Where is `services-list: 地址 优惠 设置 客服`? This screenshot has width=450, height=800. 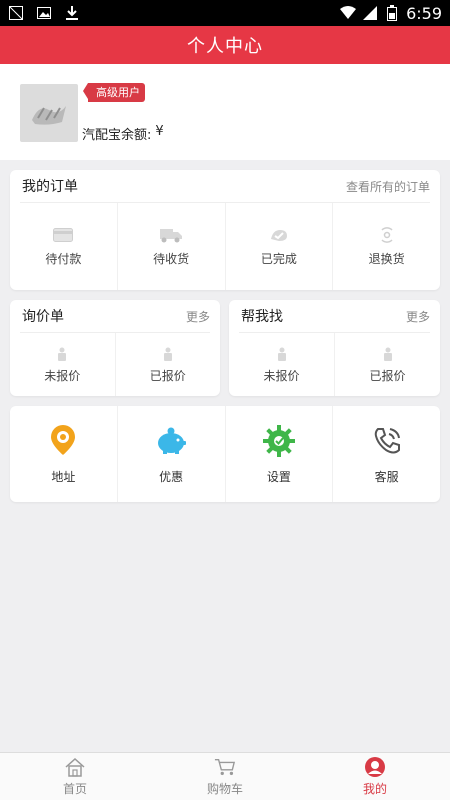 services-list: 地址 优惠 设置 客服 is located at coordinates (225, 454).